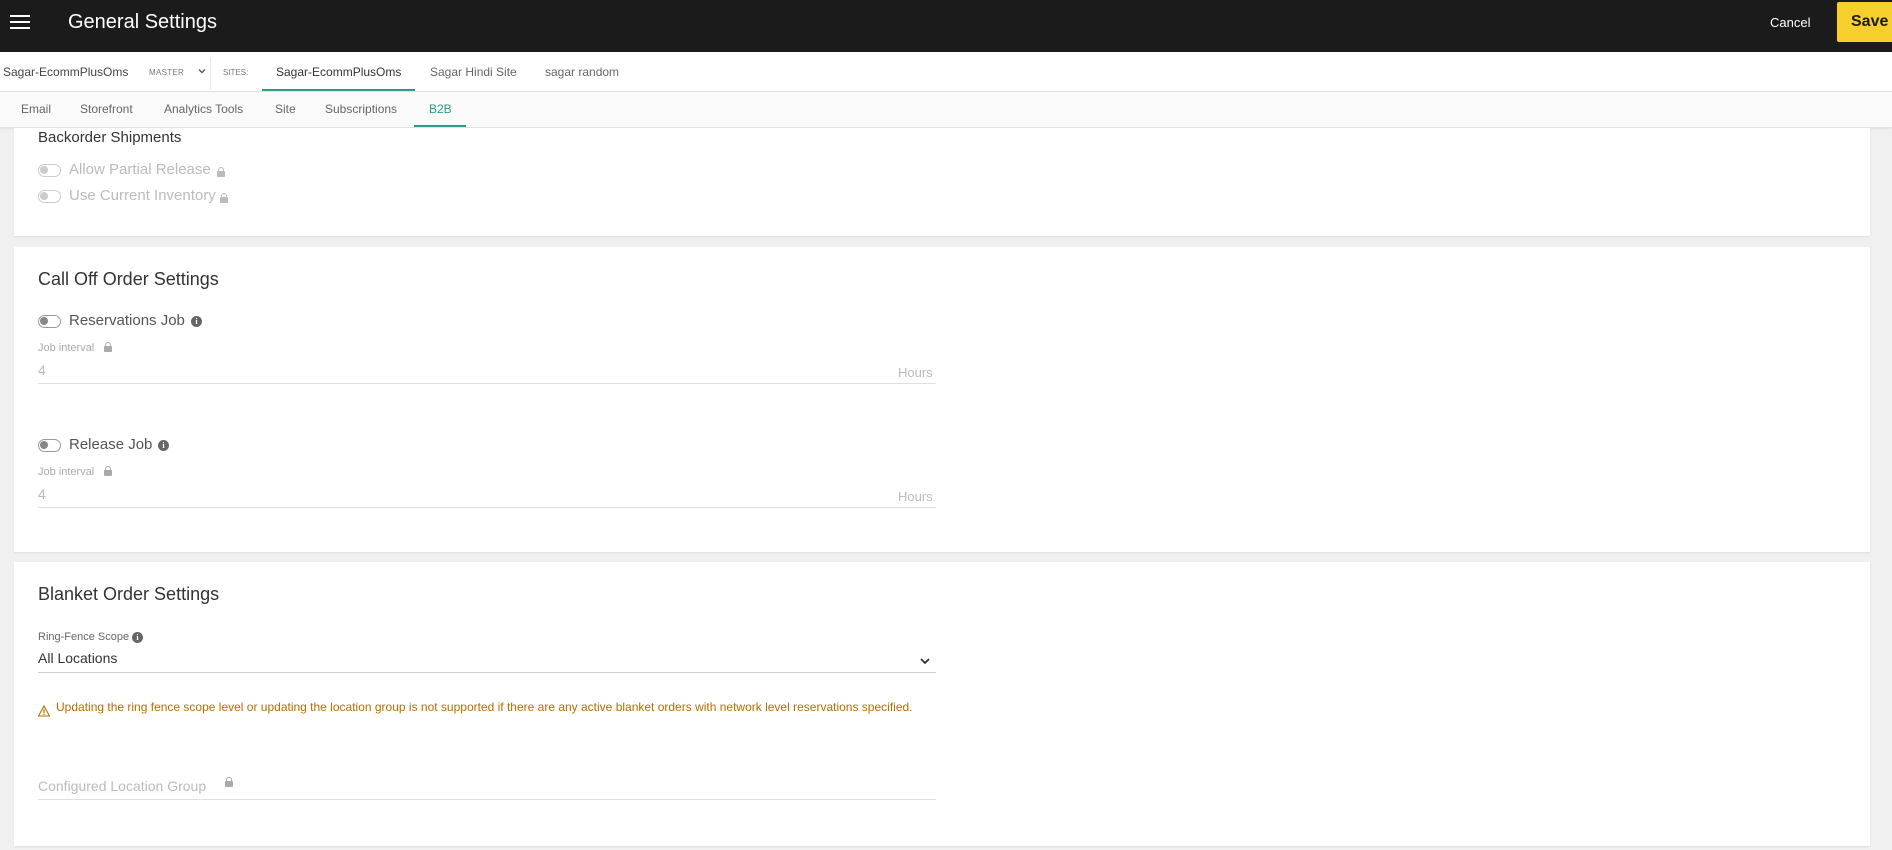 This screenshot has width=1892, height=850. What do you see at coordinates (1864, 22) in the screenshot?
I see `save-button: Save` at bounding box center [1864, 22].